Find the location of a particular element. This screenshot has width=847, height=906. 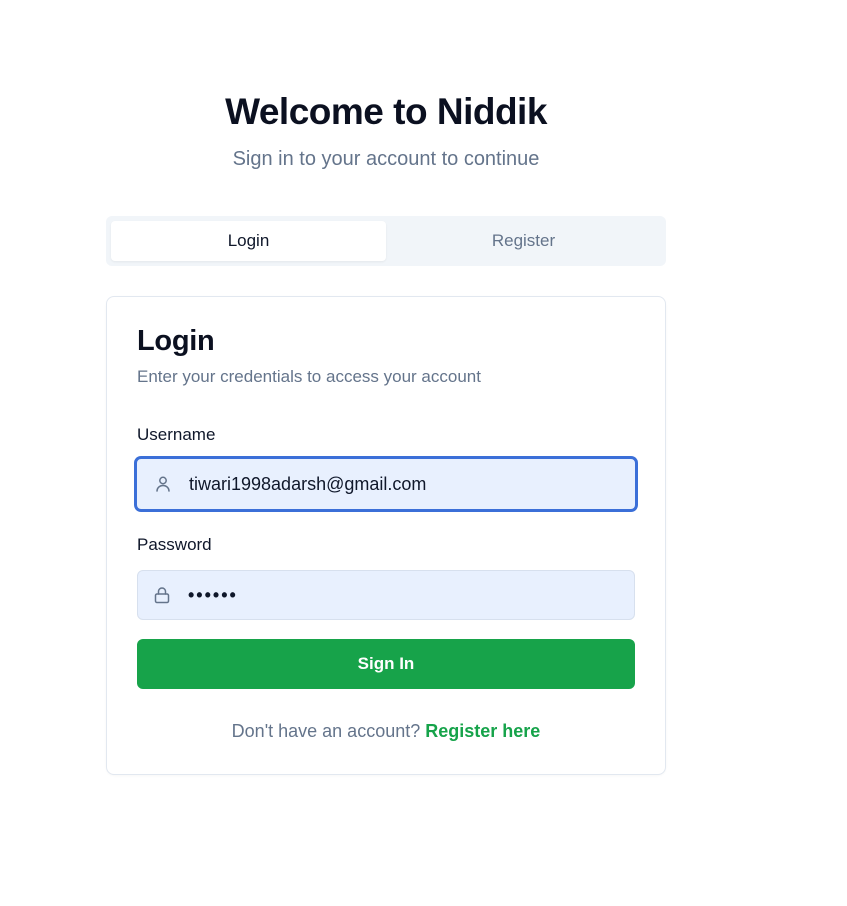

page-subtitle: Sign in to your account to continue is located at coordinates (386, 159).